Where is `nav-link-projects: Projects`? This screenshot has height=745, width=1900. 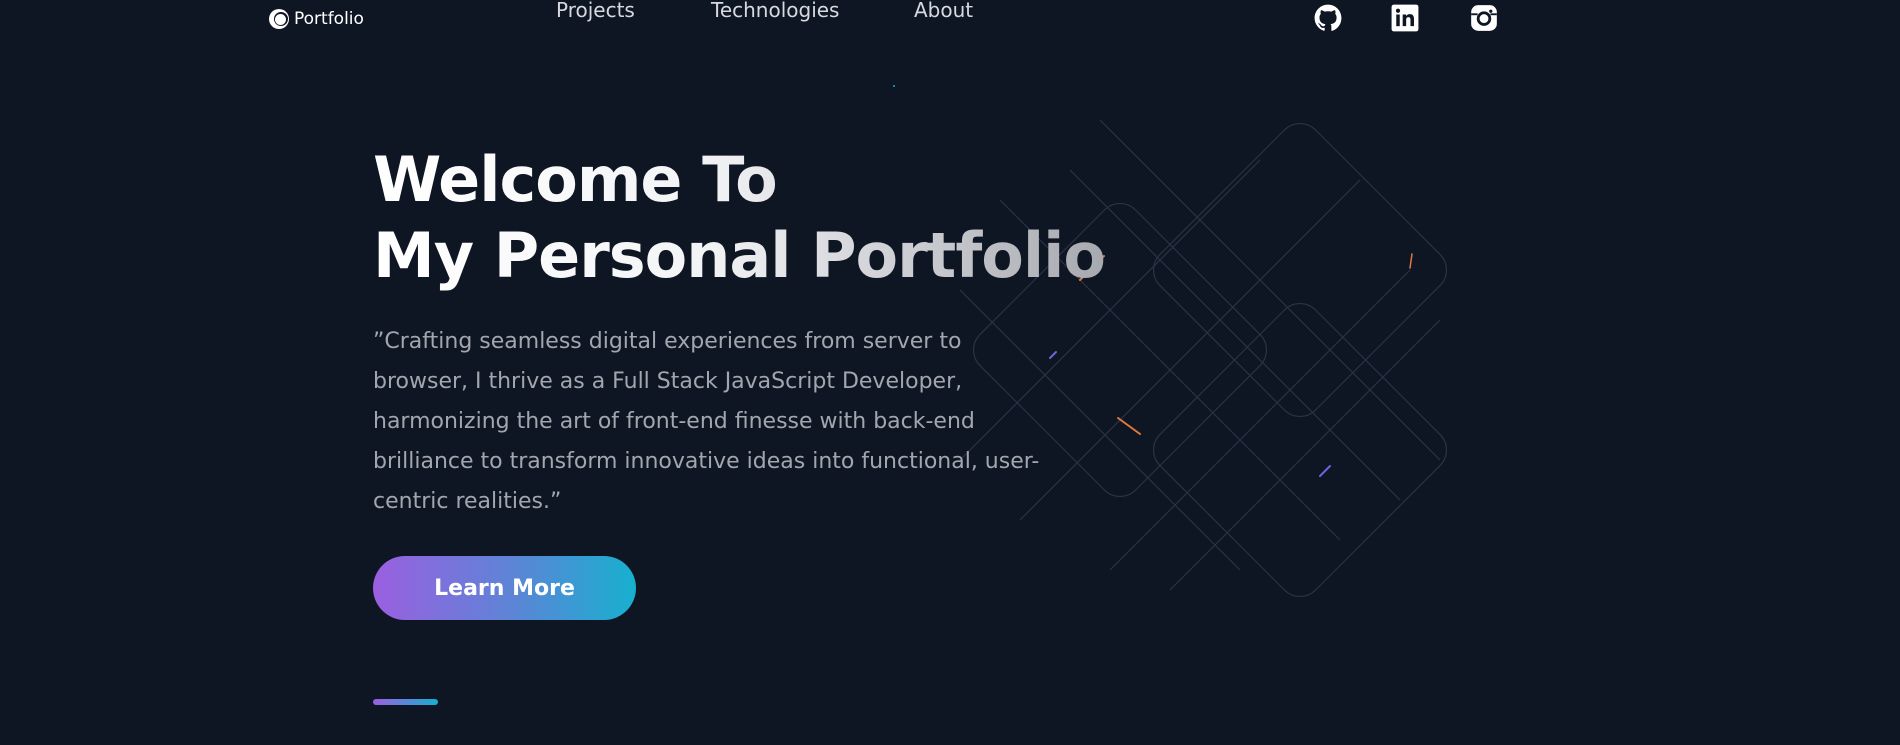 nav-link-projects: Projects is located at coordinates (595, 11).